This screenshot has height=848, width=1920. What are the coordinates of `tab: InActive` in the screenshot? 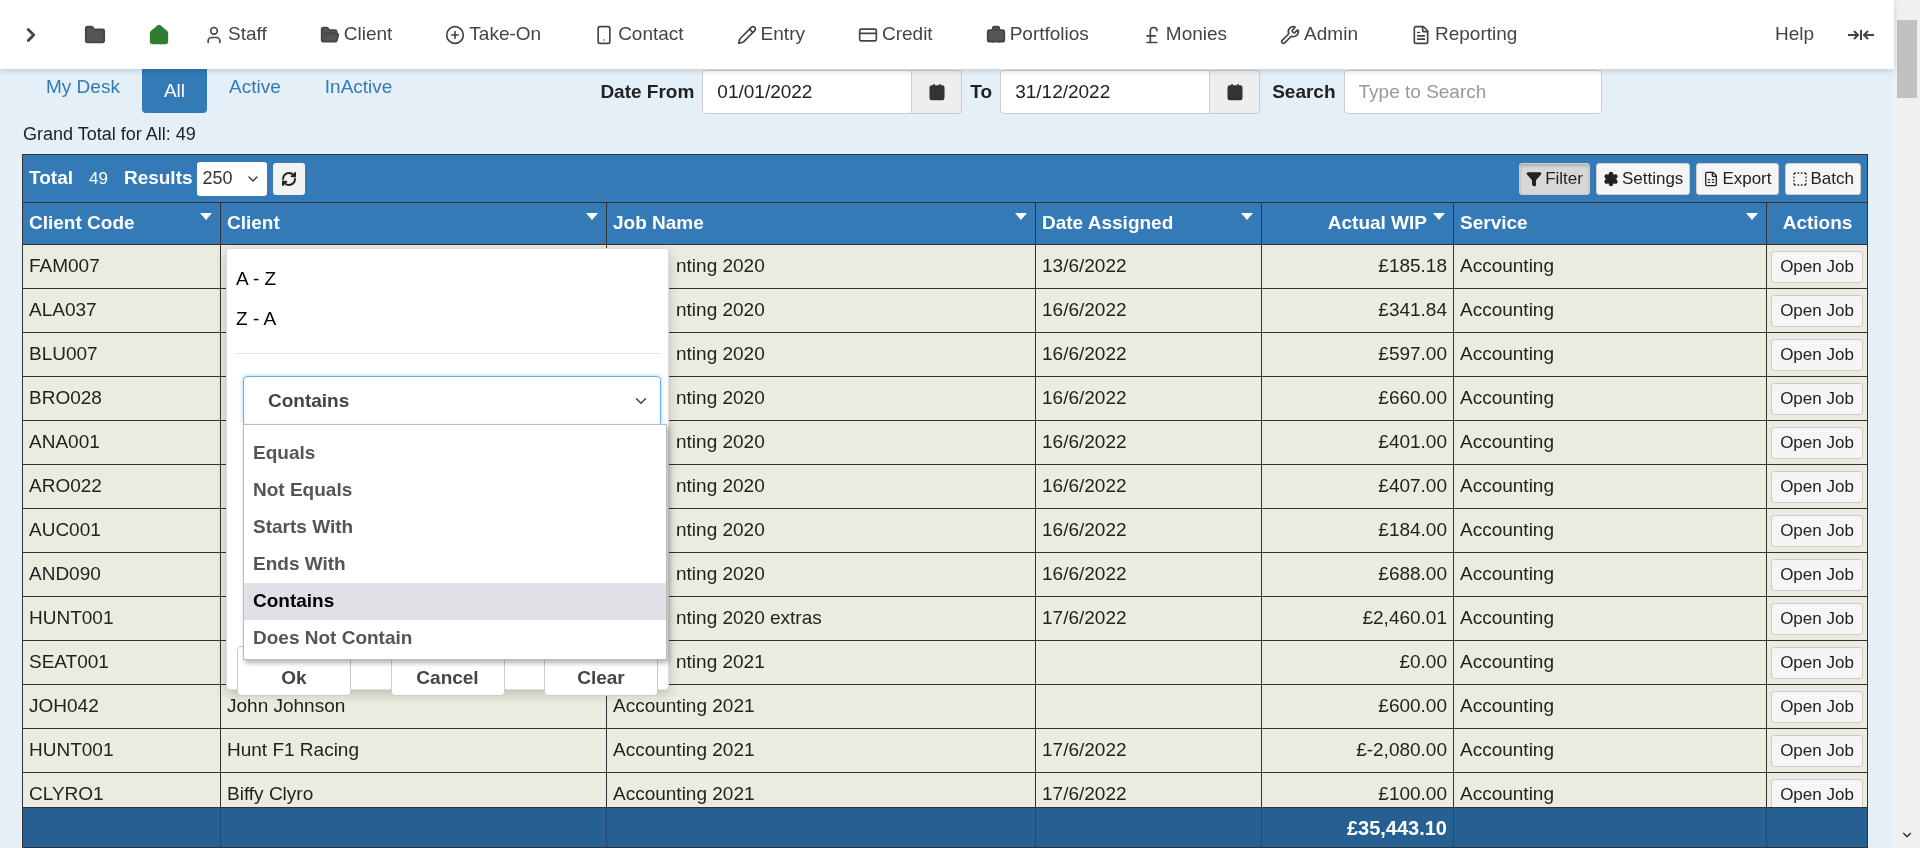 It's located at (358, 87).